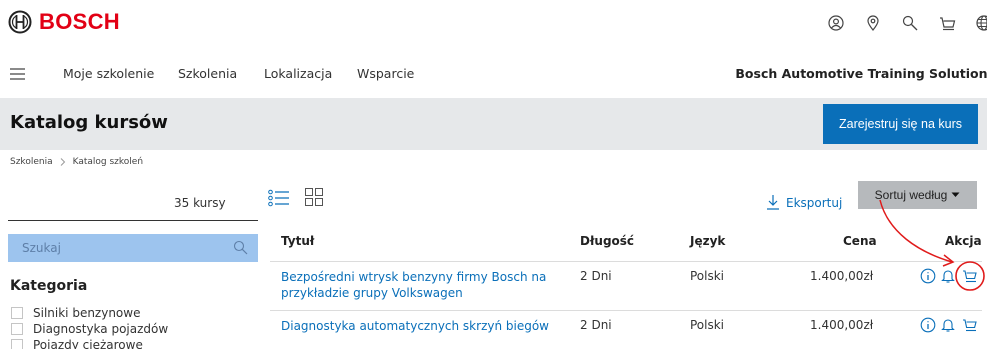 This screenshot has width=987, height=349. I want to click on column-header-length: Długość, so click(607, 241).